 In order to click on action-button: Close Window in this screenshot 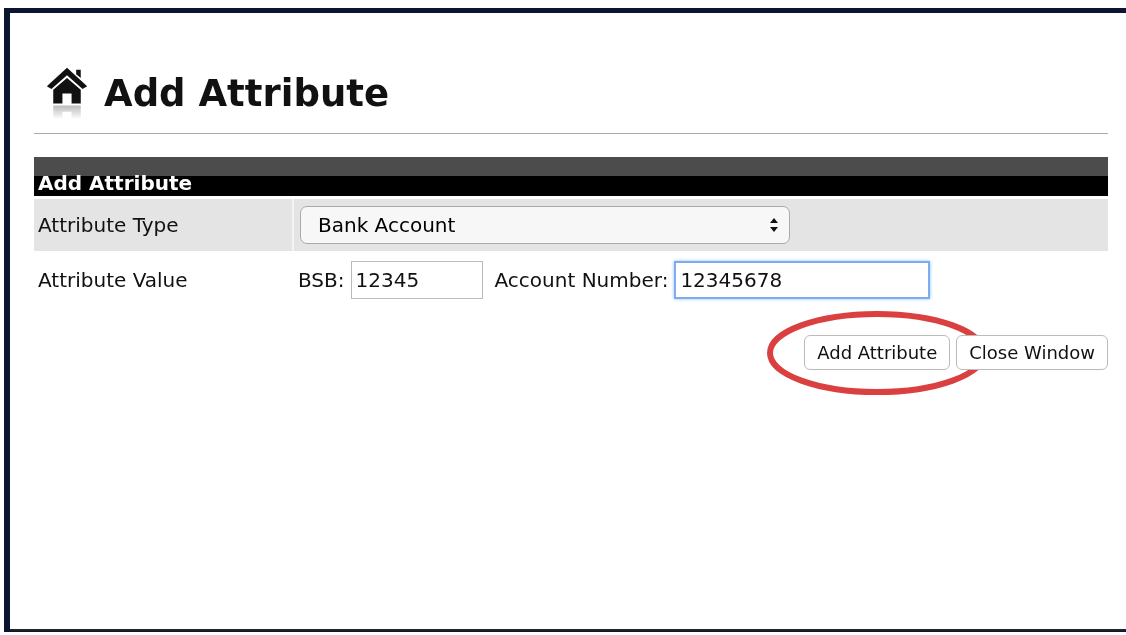, I will do `click(1032, 352)`.